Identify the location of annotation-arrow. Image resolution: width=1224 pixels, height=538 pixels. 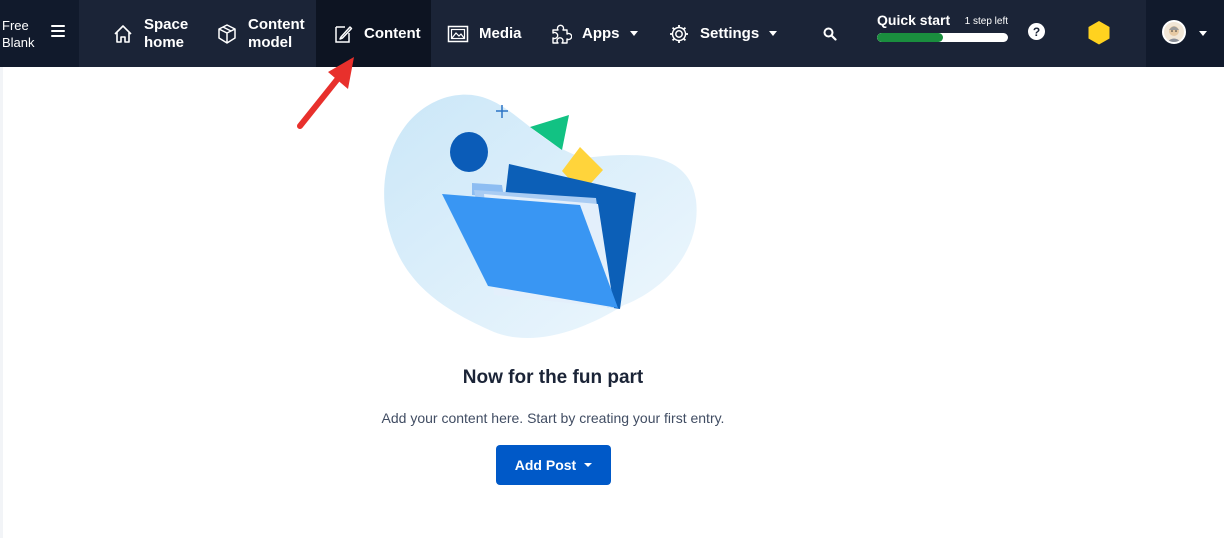
(325, 93).